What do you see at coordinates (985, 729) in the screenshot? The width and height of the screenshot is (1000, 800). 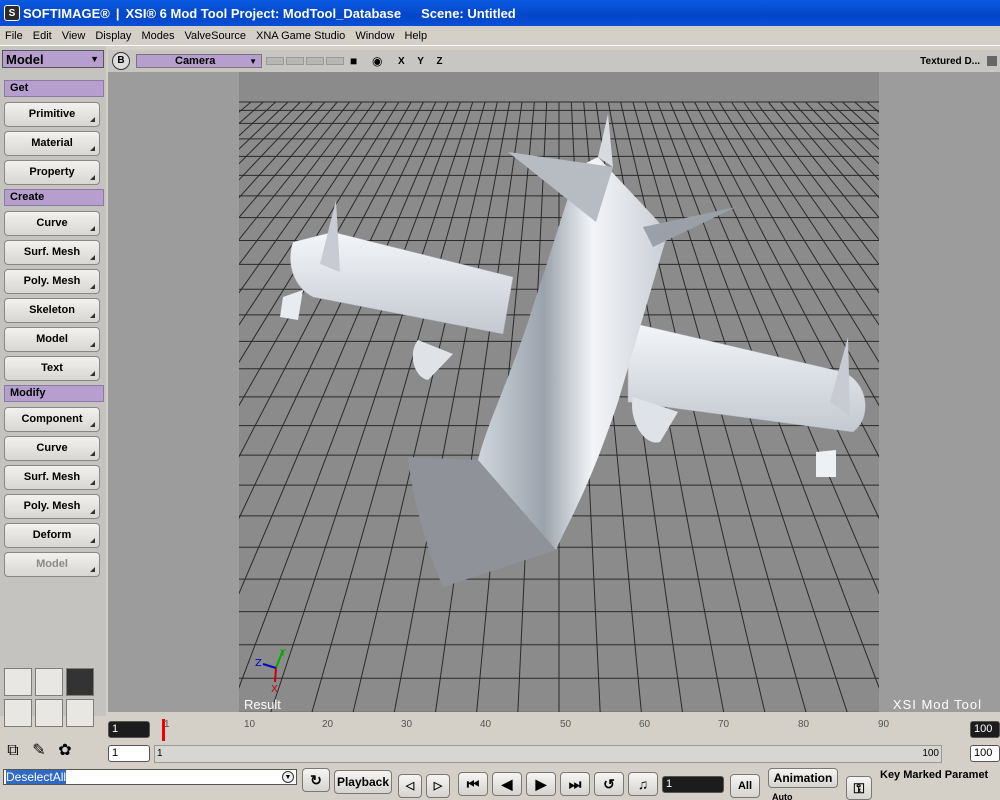 I see `end-frame-field: 100` at bounding box center [985, 729].